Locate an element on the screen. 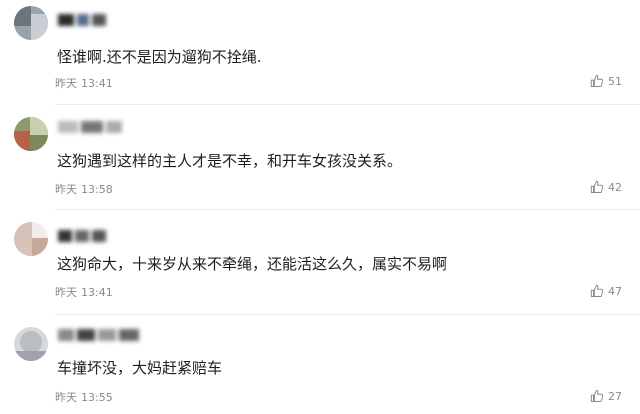 The width and height of the screenshot is (640, 414). comment-text: 车撞坏没，大妈赶紧赔车 is located at coordinates (140, 368).